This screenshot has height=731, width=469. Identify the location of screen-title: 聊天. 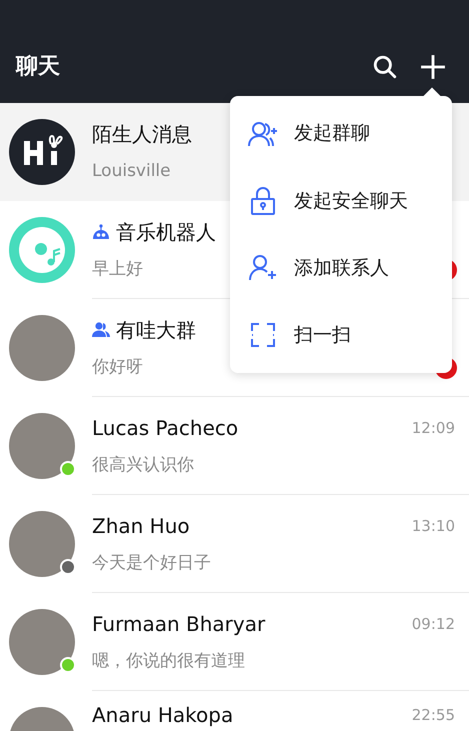
(38, 67).